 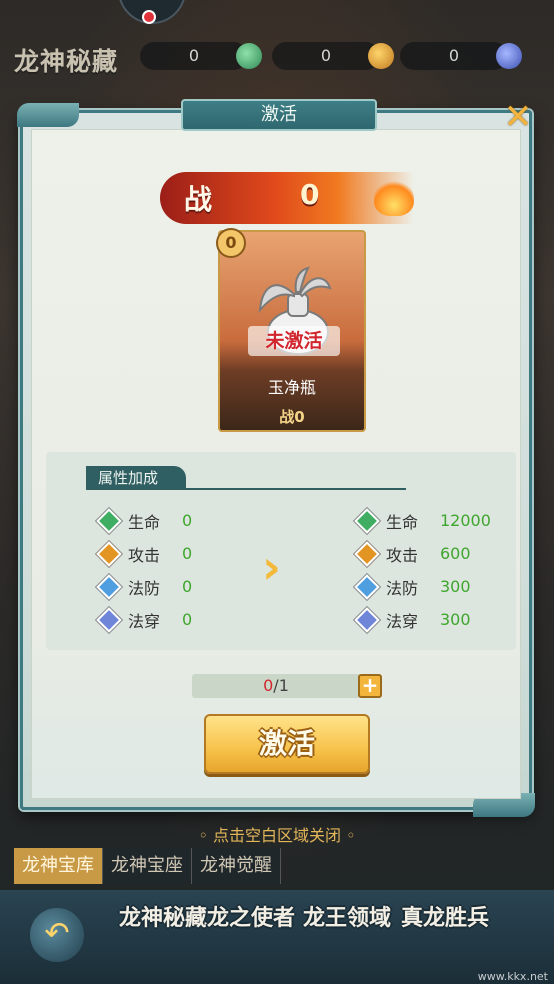 I want to click on card-status-label: 未激活, so click(x=294, y=341).